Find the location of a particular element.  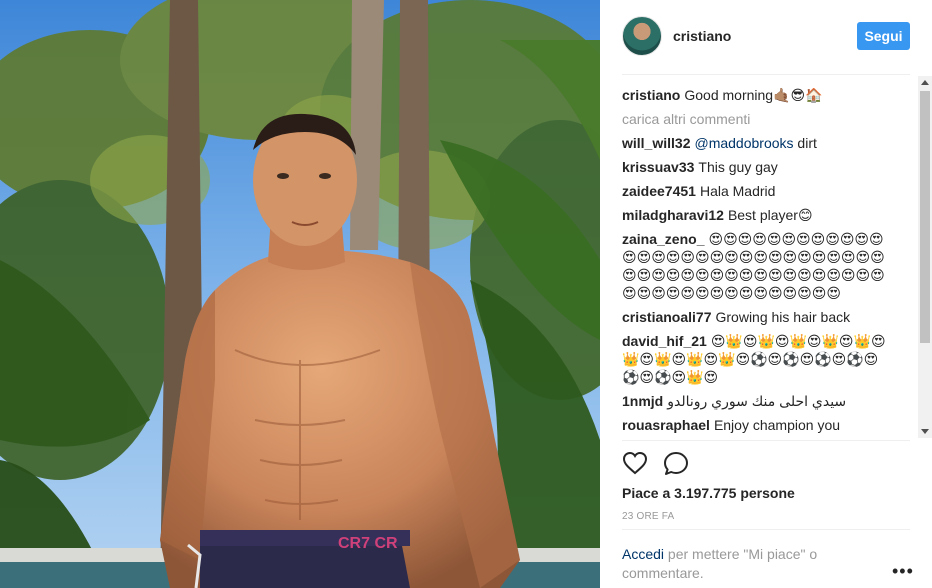

comment-text: dirt is located at coordinates (805, 143).